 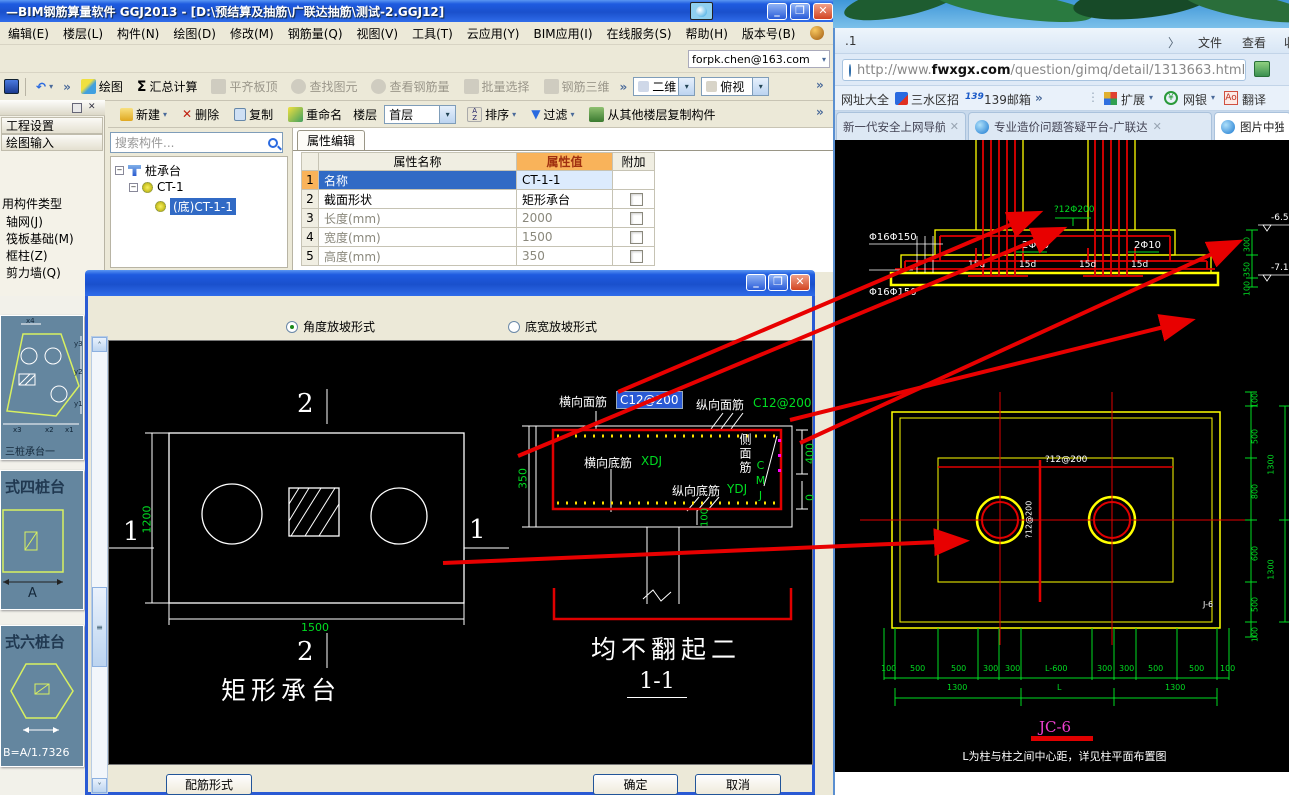 I want to click on ok-button: 确定, so click(x=635, y=784).